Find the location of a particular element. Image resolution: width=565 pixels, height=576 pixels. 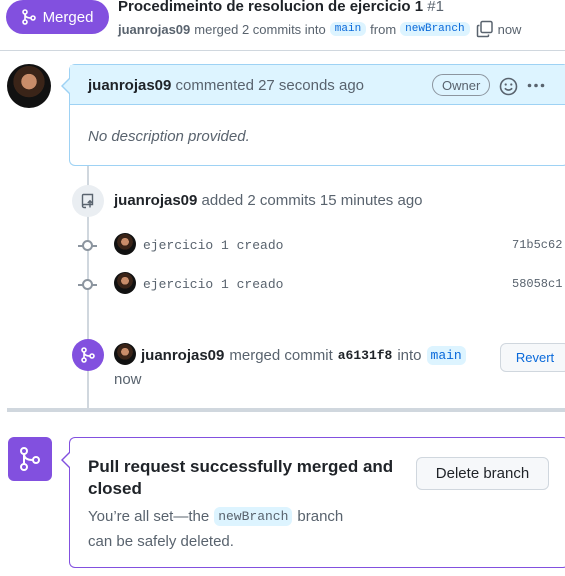

comment-caret-fill is located at coordinates (66, 86).